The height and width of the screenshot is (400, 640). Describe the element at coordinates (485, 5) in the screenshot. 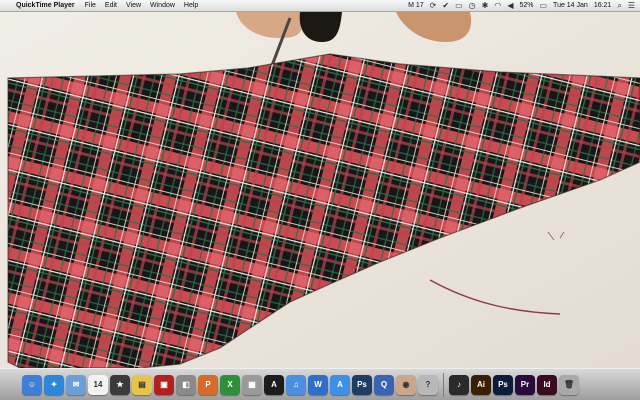

I see `bluetooth-icon: ✱` at that location.